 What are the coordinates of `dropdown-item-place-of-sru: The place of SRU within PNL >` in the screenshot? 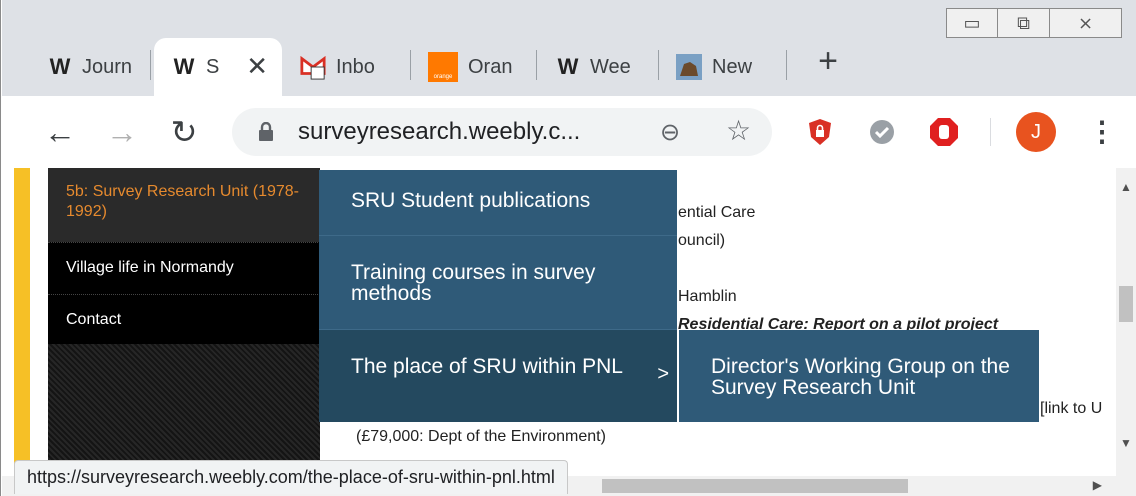 It's located at (498, 376).